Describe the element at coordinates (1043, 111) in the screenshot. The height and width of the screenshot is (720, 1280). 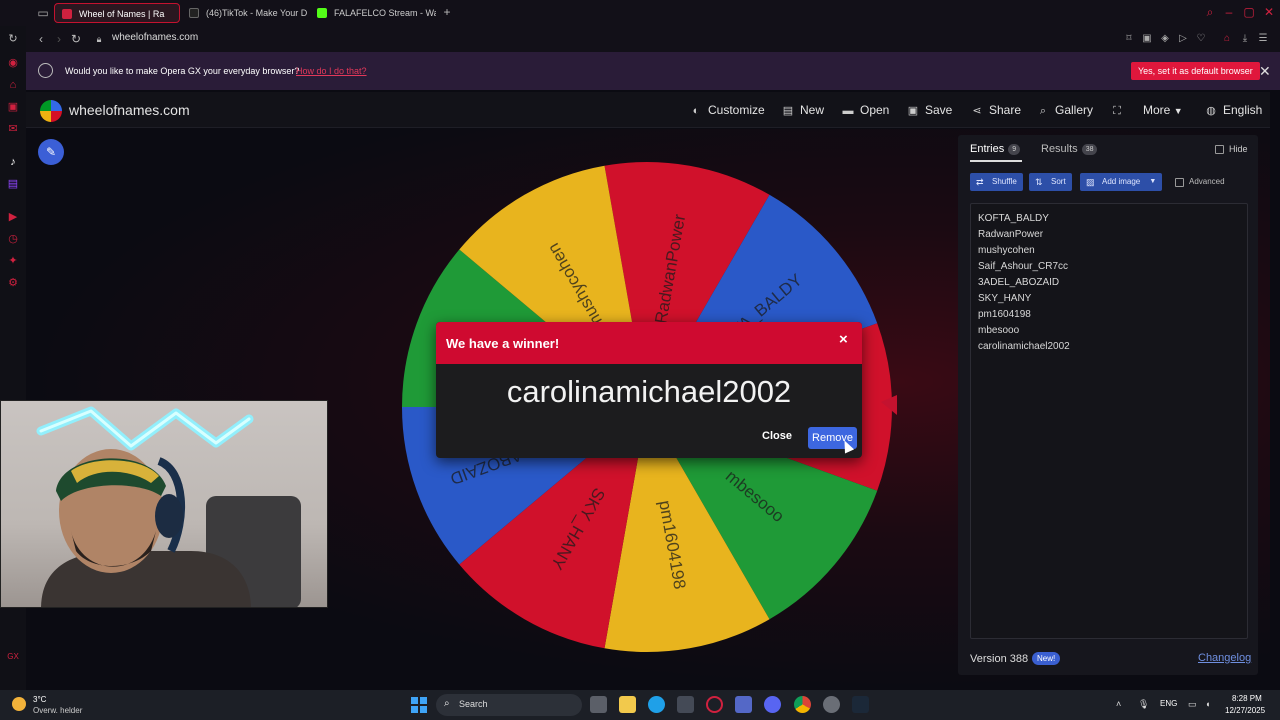
I see `search-icon: ⌕` at that location.